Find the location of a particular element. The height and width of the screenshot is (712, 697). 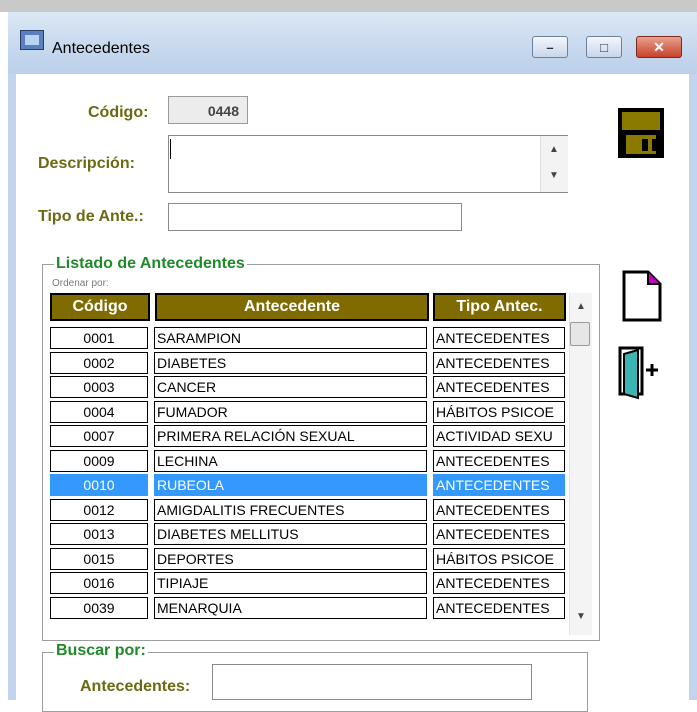

antecedente-cell: LECHINA is located at coordinates (290, 460).